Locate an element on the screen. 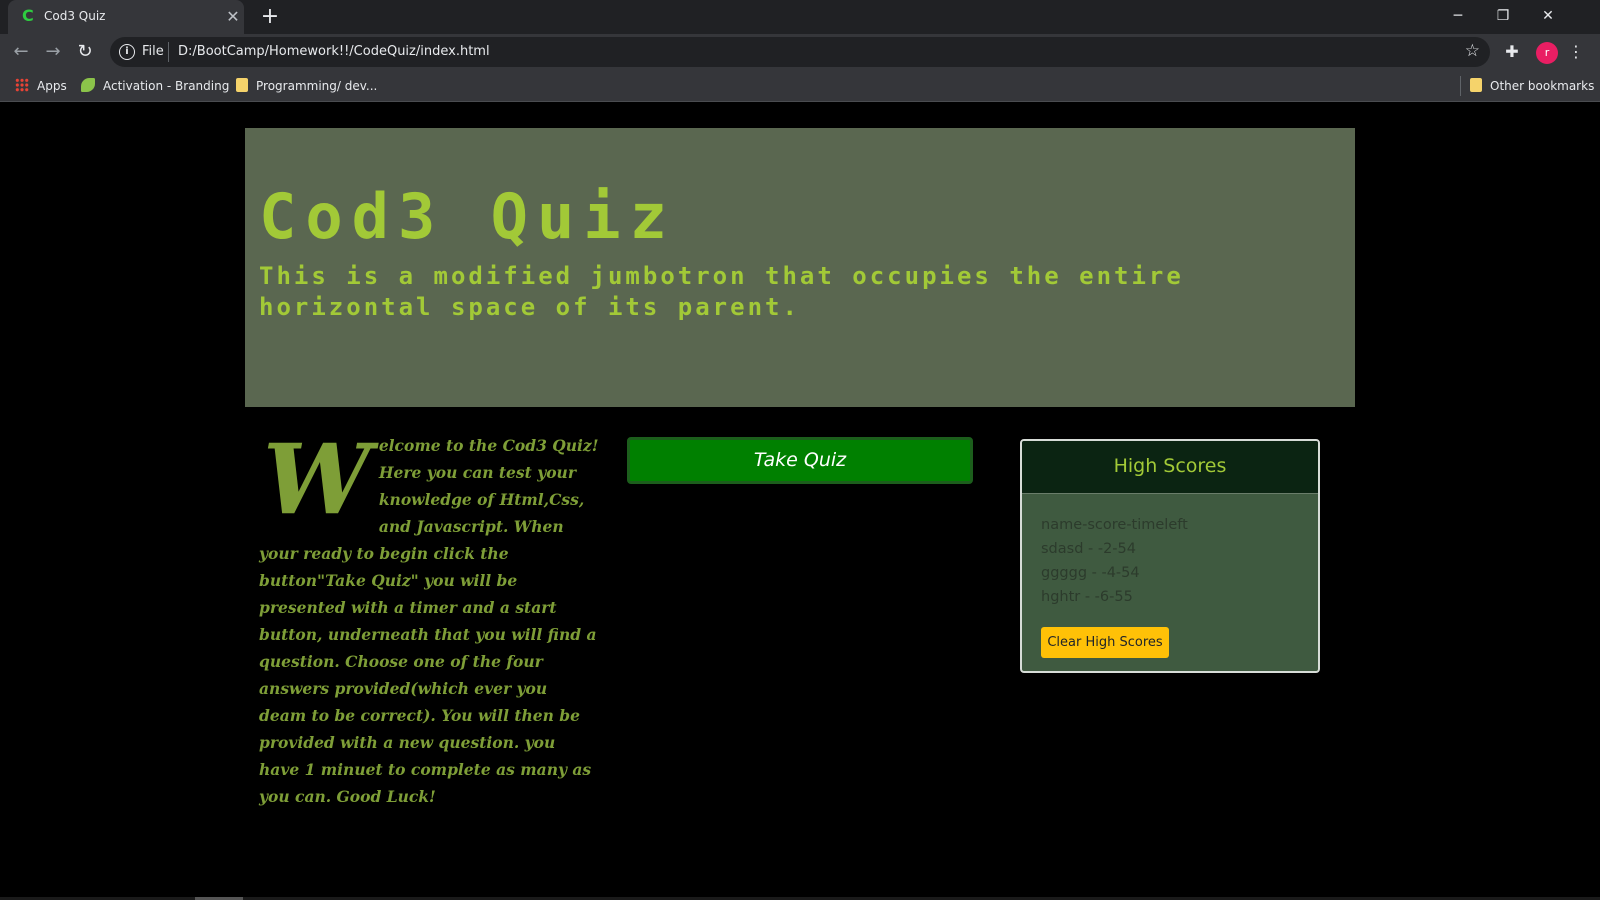 This screenshot has width=1600, height=900. bookmark-apps: Apps is located at coordinates (41, 86).